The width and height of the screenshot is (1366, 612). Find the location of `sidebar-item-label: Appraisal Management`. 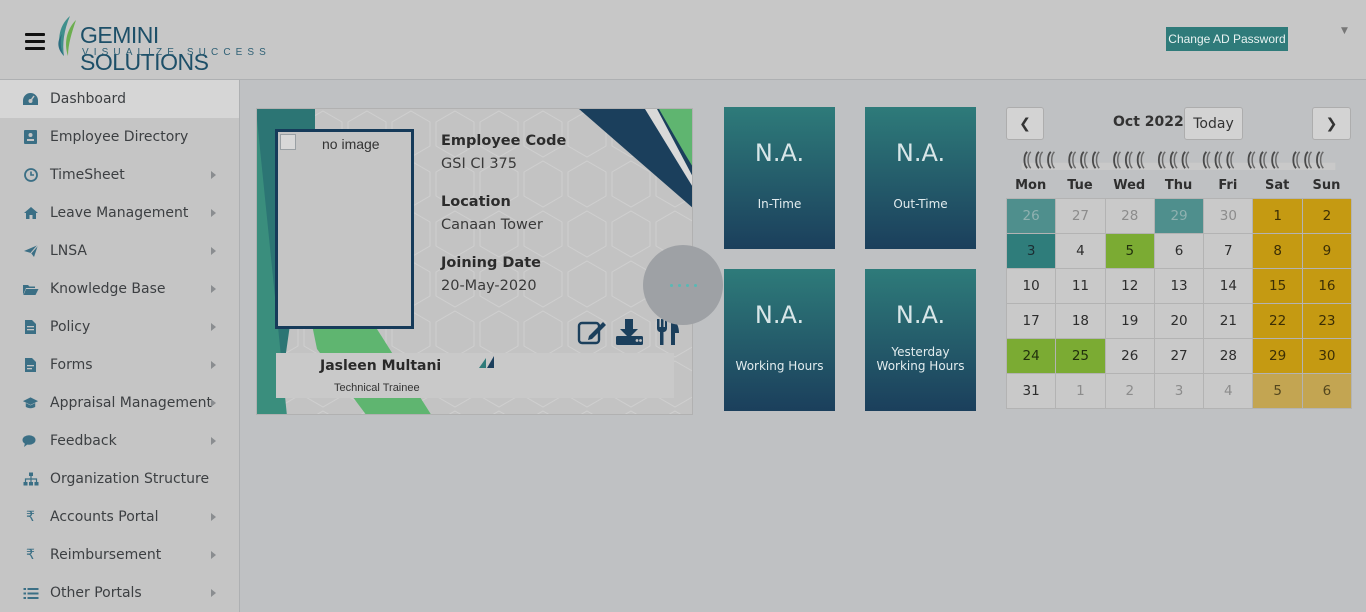

sidebar-item-label: Appraisal Management is located at coordinates (131, 403).